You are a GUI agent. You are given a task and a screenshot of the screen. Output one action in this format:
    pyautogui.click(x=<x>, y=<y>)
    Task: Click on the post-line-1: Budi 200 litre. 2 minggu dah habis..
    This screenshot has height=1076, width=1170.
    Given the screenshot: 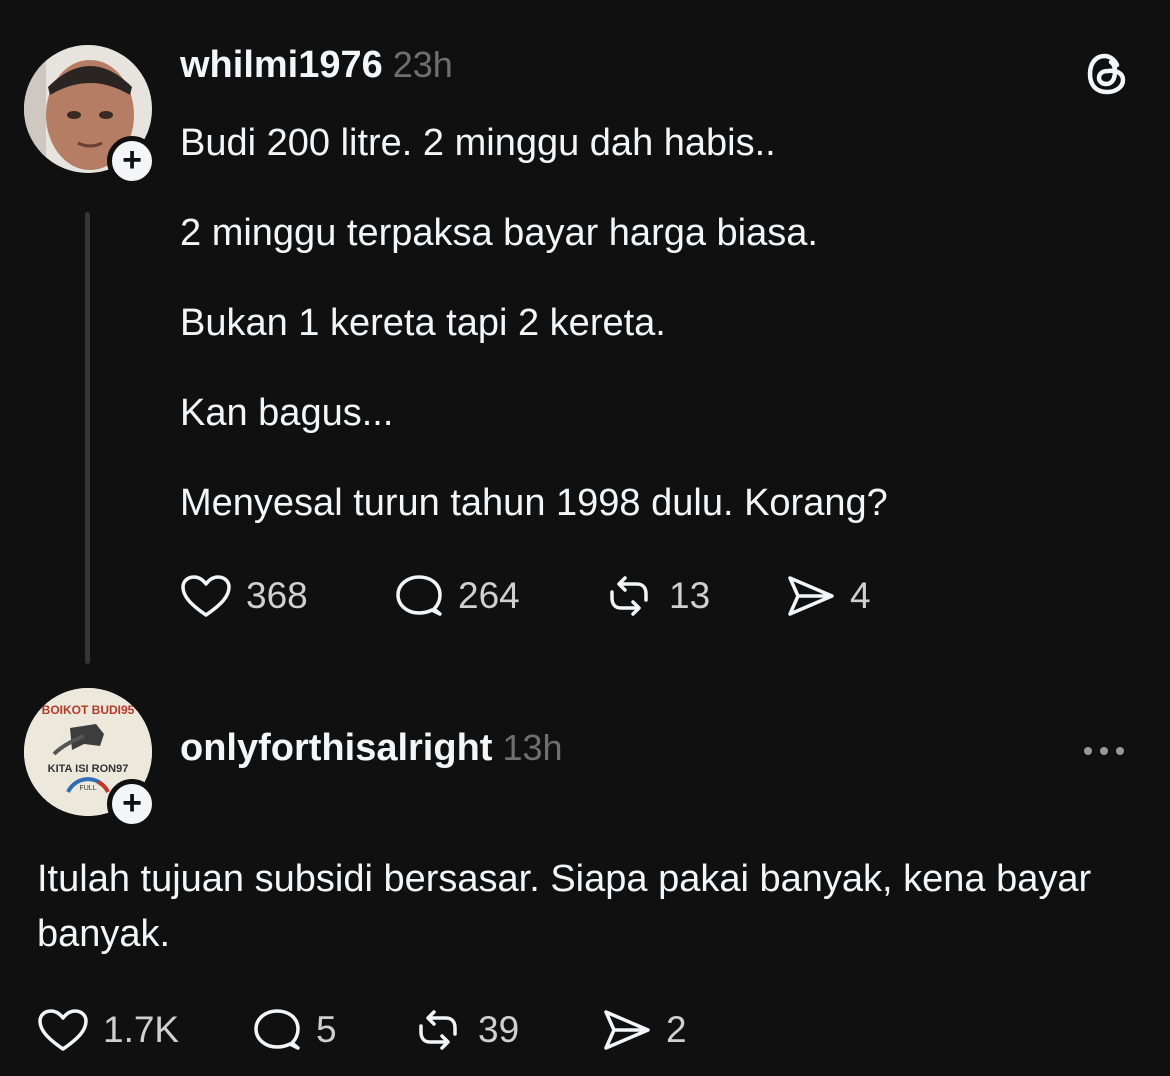 What is the action you would take?
    pyautogui.click(x=478, y=143)
    